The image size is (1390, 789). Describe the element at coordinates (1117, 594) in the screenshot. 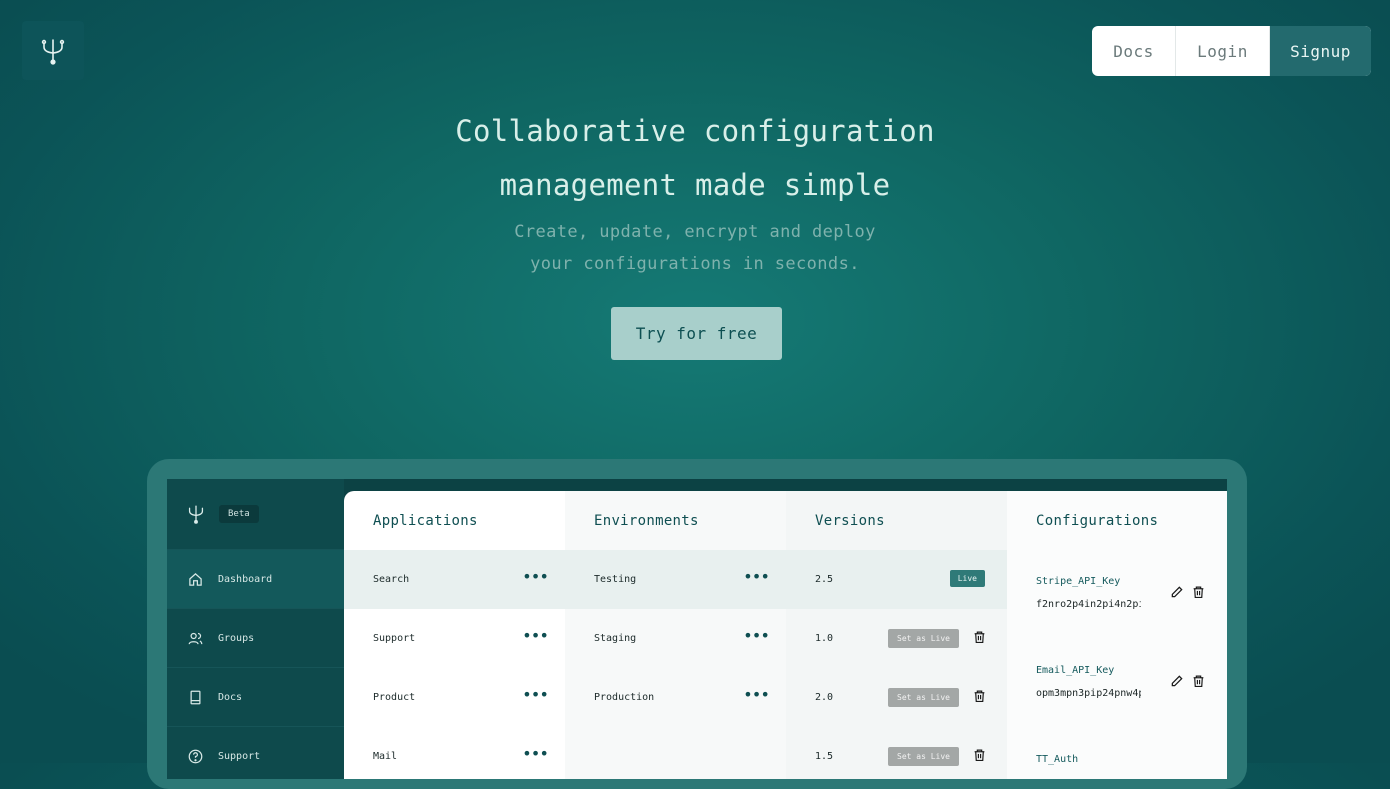

I see `configuration-item: Stripe_API_Key f2nro2p4in2pi4n2pin` at that location.